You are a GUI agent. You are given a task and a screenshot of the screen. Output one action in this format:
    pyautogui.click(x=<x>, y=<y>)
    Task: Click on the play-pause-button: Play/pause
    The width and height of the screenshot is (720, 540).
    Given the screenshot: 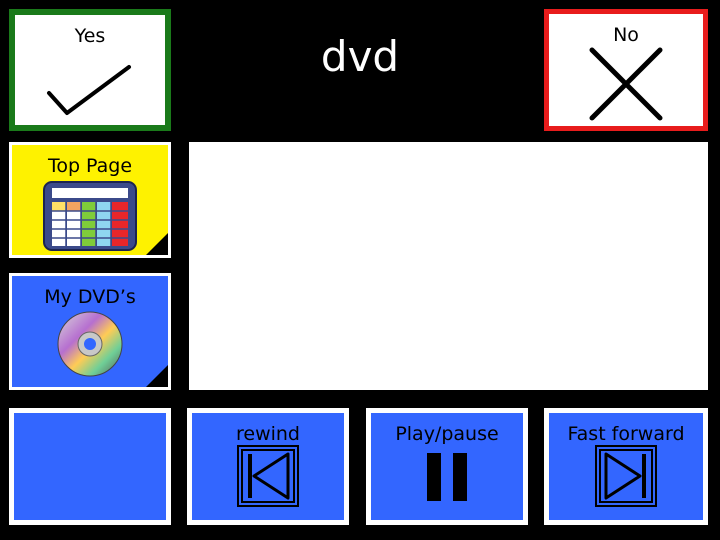 What is the action you would take?
    pyautogui.click(x=447, y=466)
    